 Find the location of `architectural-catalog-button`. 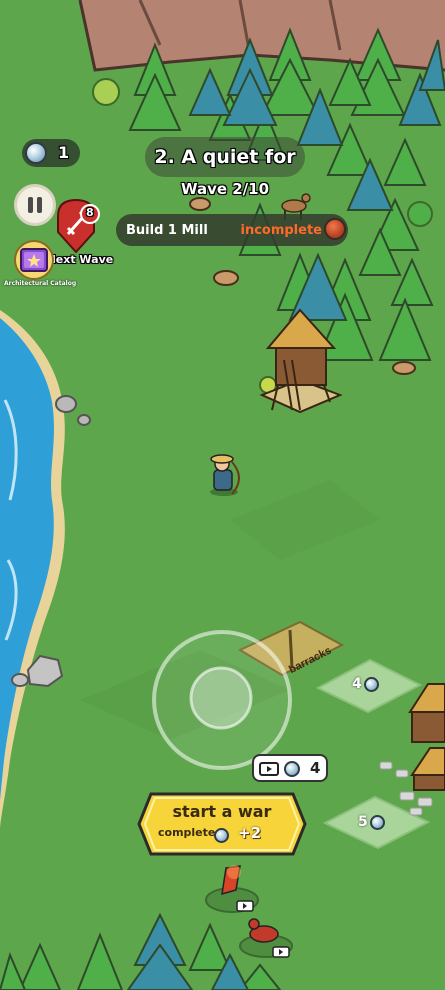

architectural-catalog-button is located at coordinates (34, 260).